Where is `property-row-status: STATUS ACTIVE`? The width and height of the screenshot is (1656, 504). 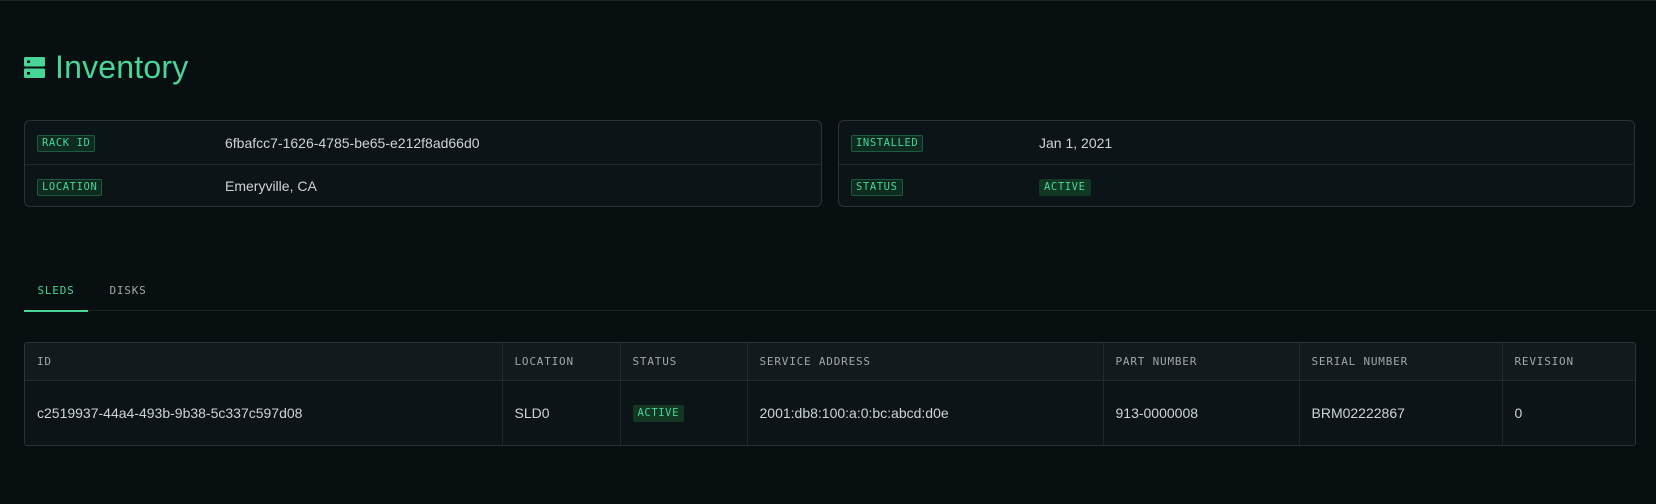 property-row-status: STATUS ACTIVE is located at coordinates (1236, 185).